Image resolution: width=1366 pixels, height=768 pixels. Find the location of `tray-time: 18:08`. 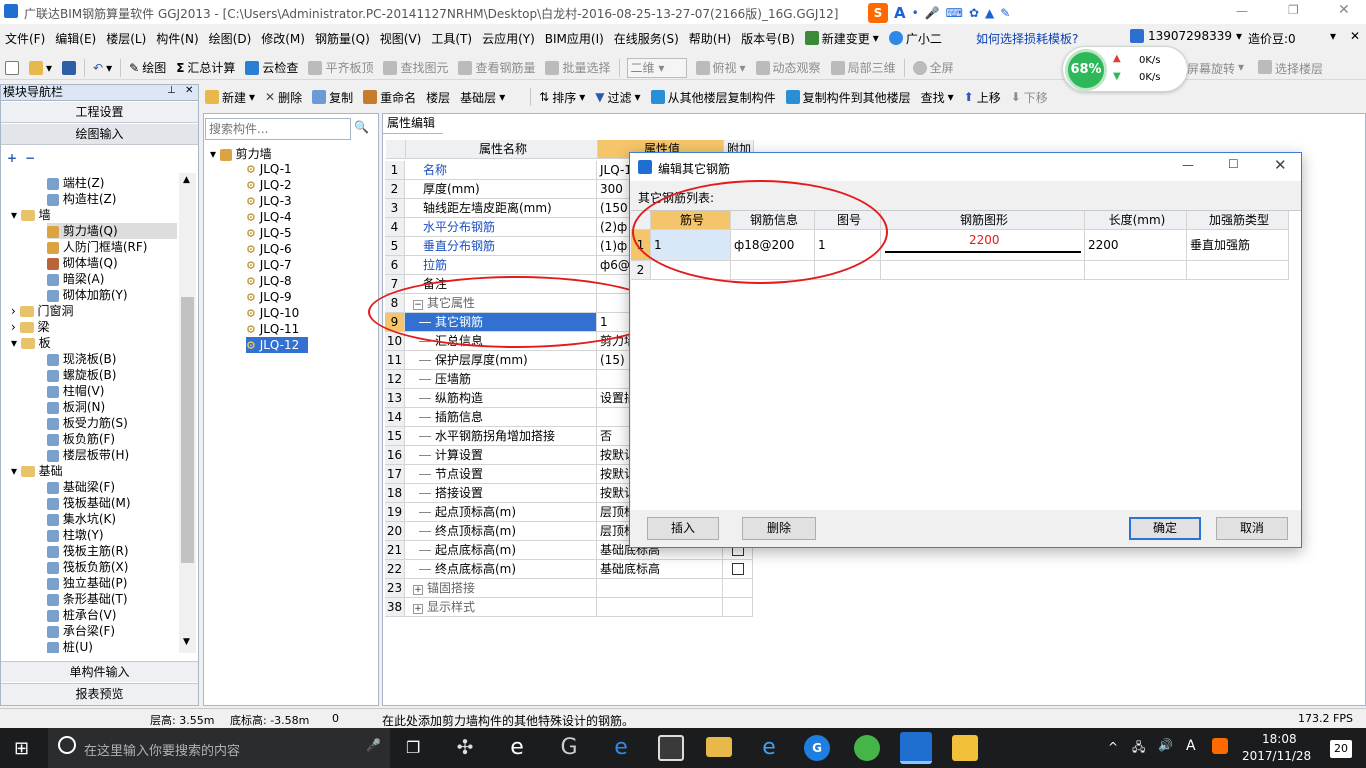

tray-time: 18:08 is located at coordinates (1279, 739).